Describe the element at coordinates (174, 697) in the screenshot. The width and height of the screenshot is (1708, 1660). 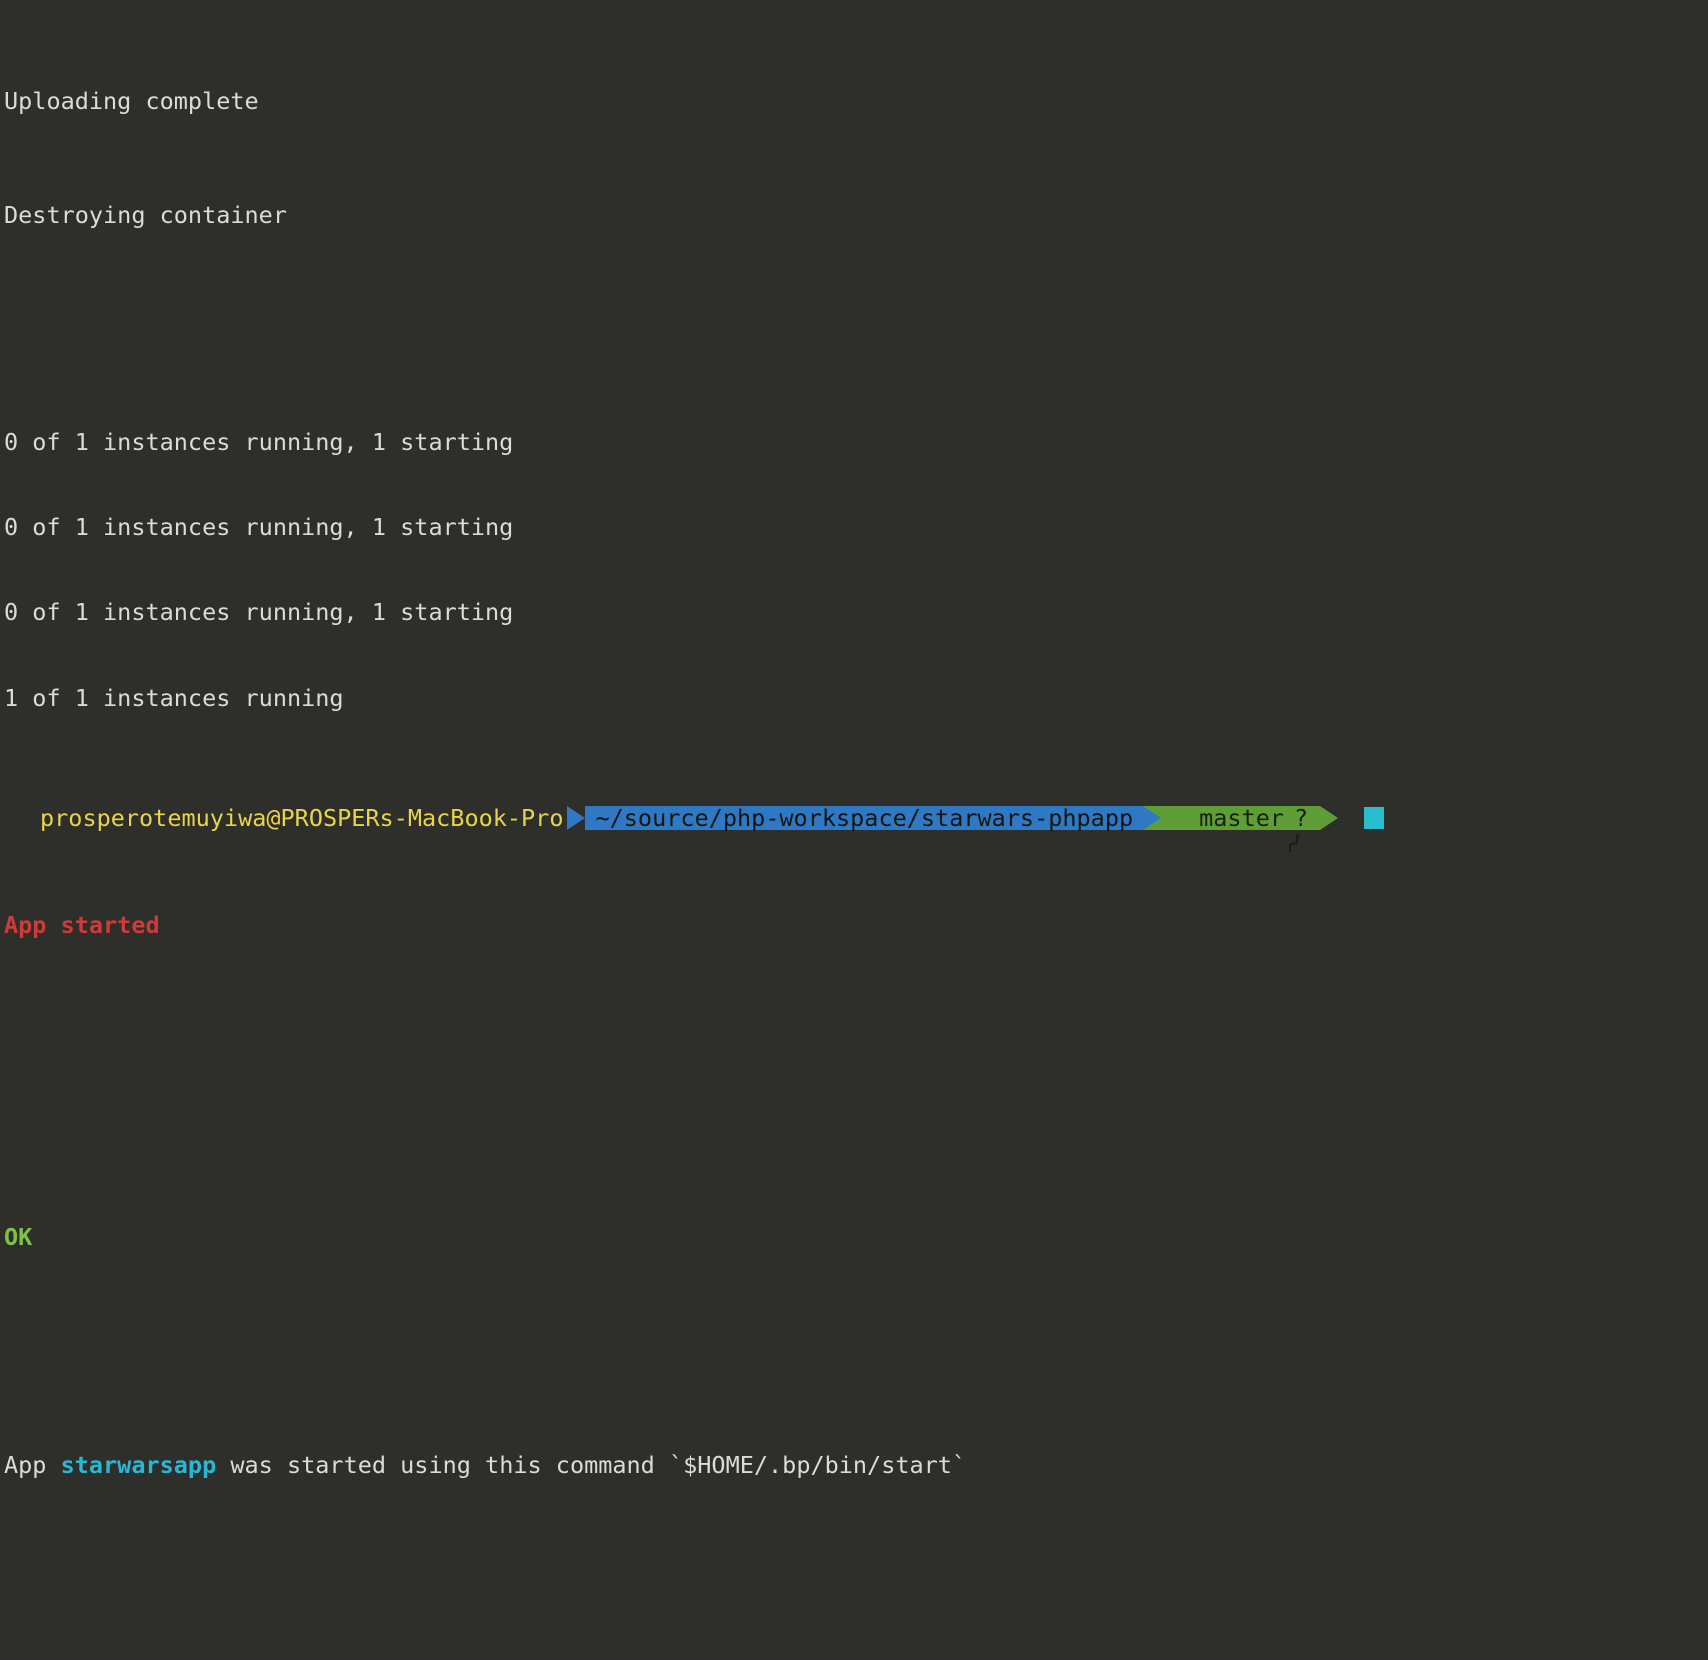
I see `instance-progress-text: 1 of 1 instances running` at that location.